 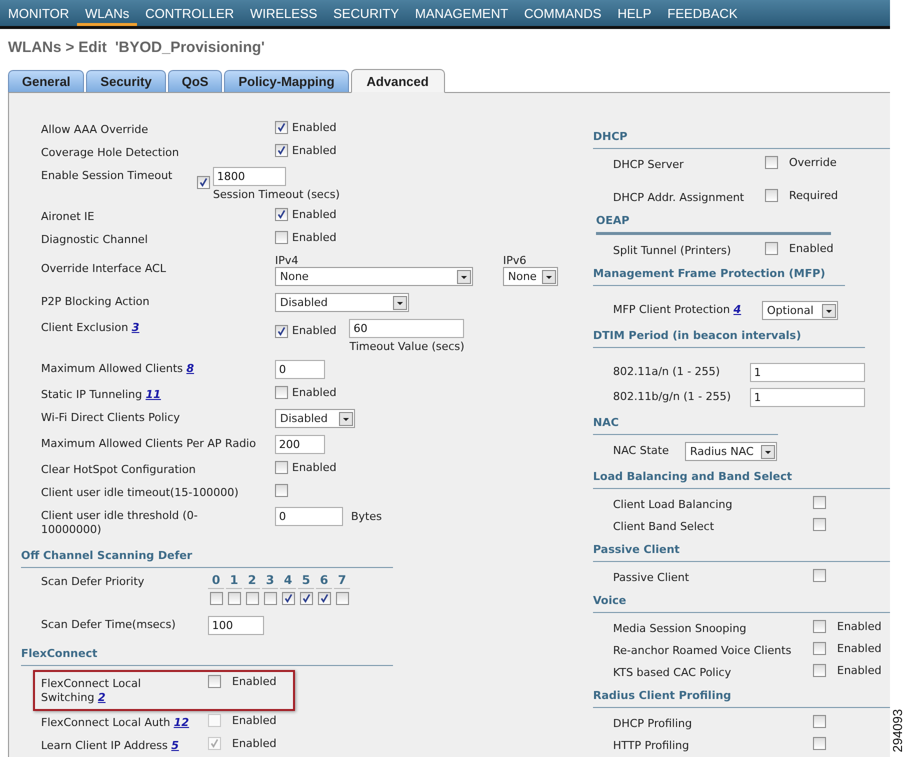 What do you see at coordinates (461, 13) in the screenshot?
I see `nav-menu-item: MANAGEMENT` at bounding box center [461, 13].